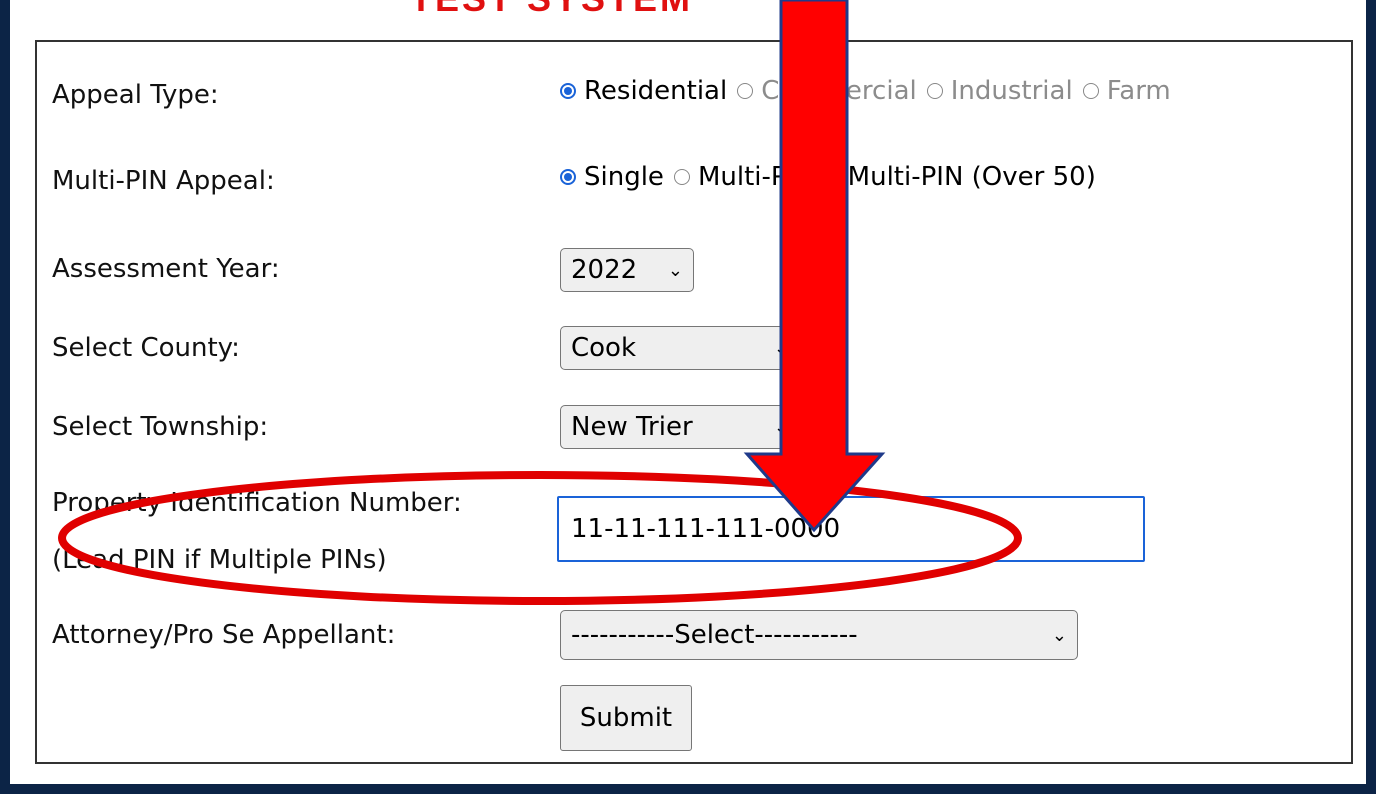 The width and height of the screenshot is (1376, 794). Describe the element at coordinates (743, 177) in the screenshot. I see `multi-pin-multi: Multi-PIN` at that location.